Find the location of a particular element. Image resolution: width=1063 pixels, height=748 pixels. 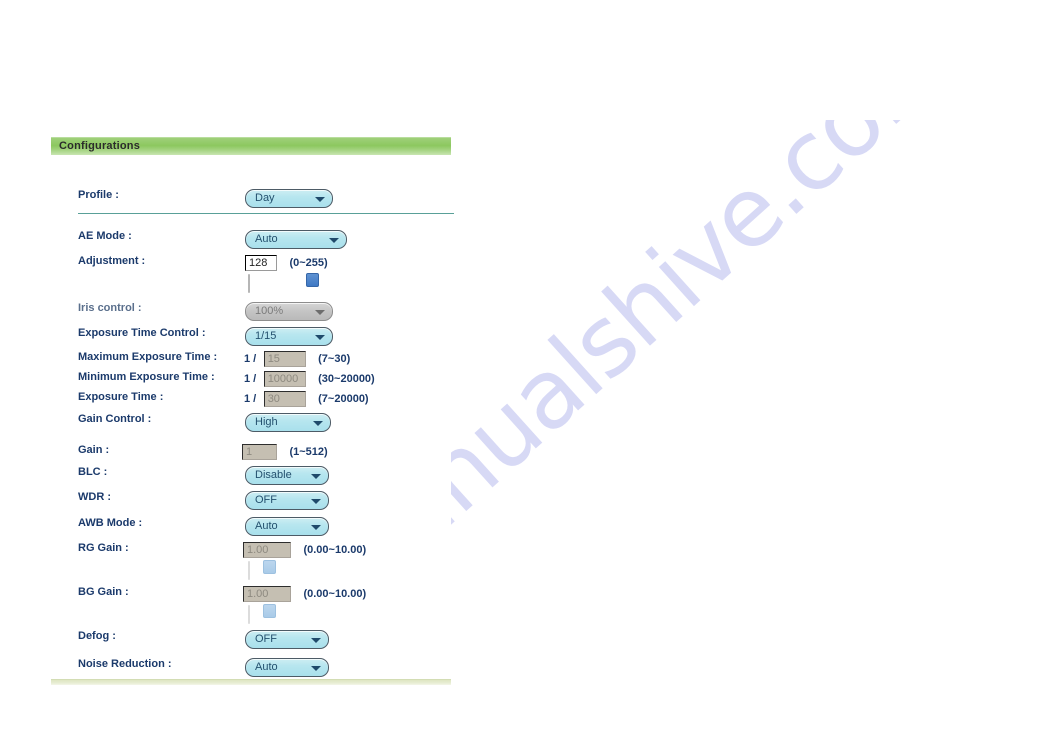

bg-gain-input: 1.00 is located at coordinates (267, 593).